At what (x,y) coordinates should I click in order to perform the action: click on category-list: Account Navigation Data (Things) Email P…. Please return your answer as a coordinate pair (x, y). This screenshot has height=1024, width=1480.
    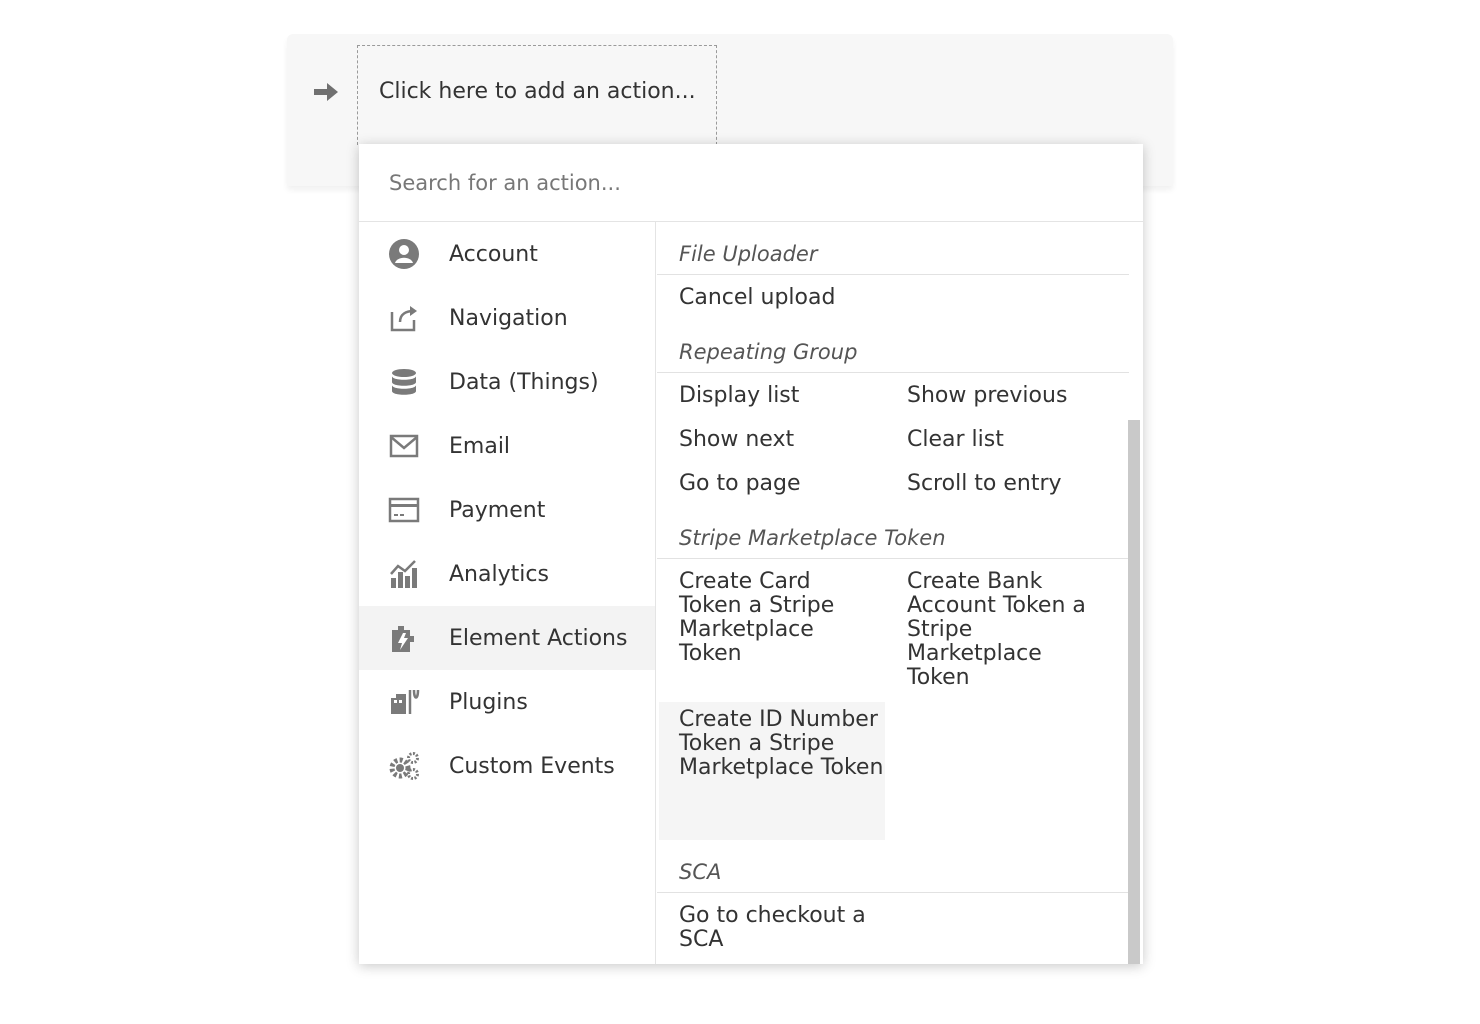
    Looking at the image, I should click on (507, 593).